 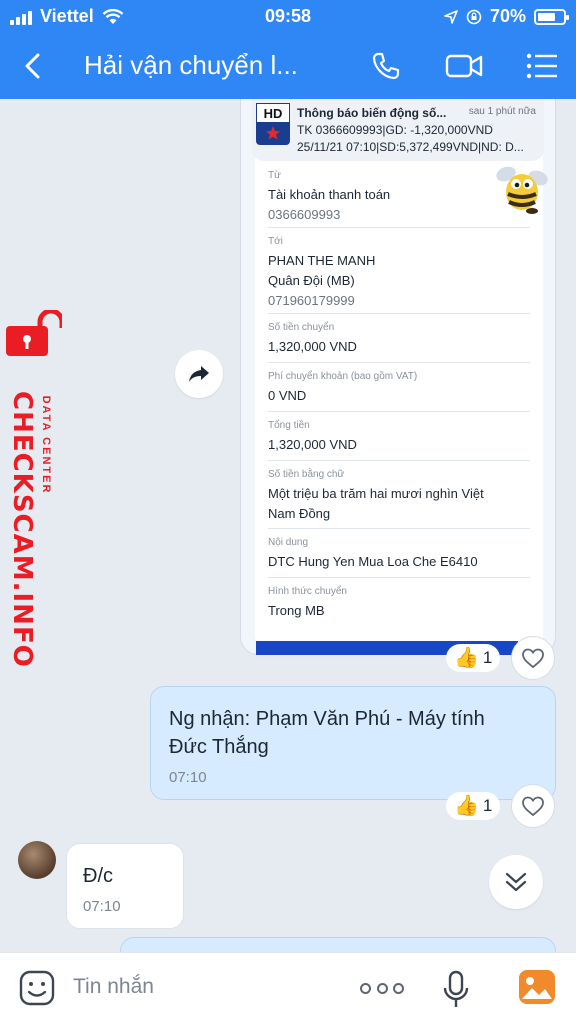 What do you see at coordinates (37, 860) in the screenshot?
I see `sender-avatar` at bounding box center [37, 860].